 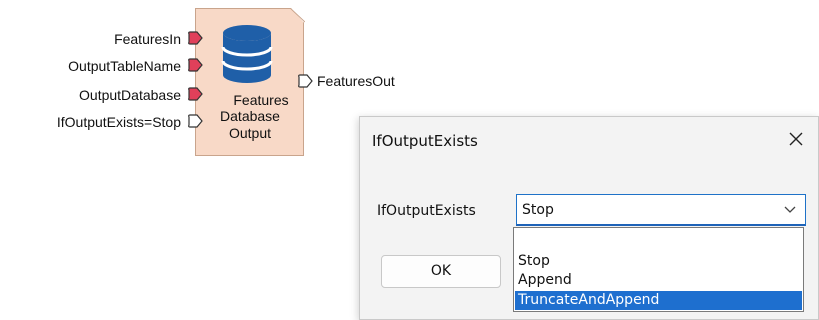 What do you see at coordinates (441, 271) in the screenshot?
I see `ok-button: OK` at bounding box center [441, 271].